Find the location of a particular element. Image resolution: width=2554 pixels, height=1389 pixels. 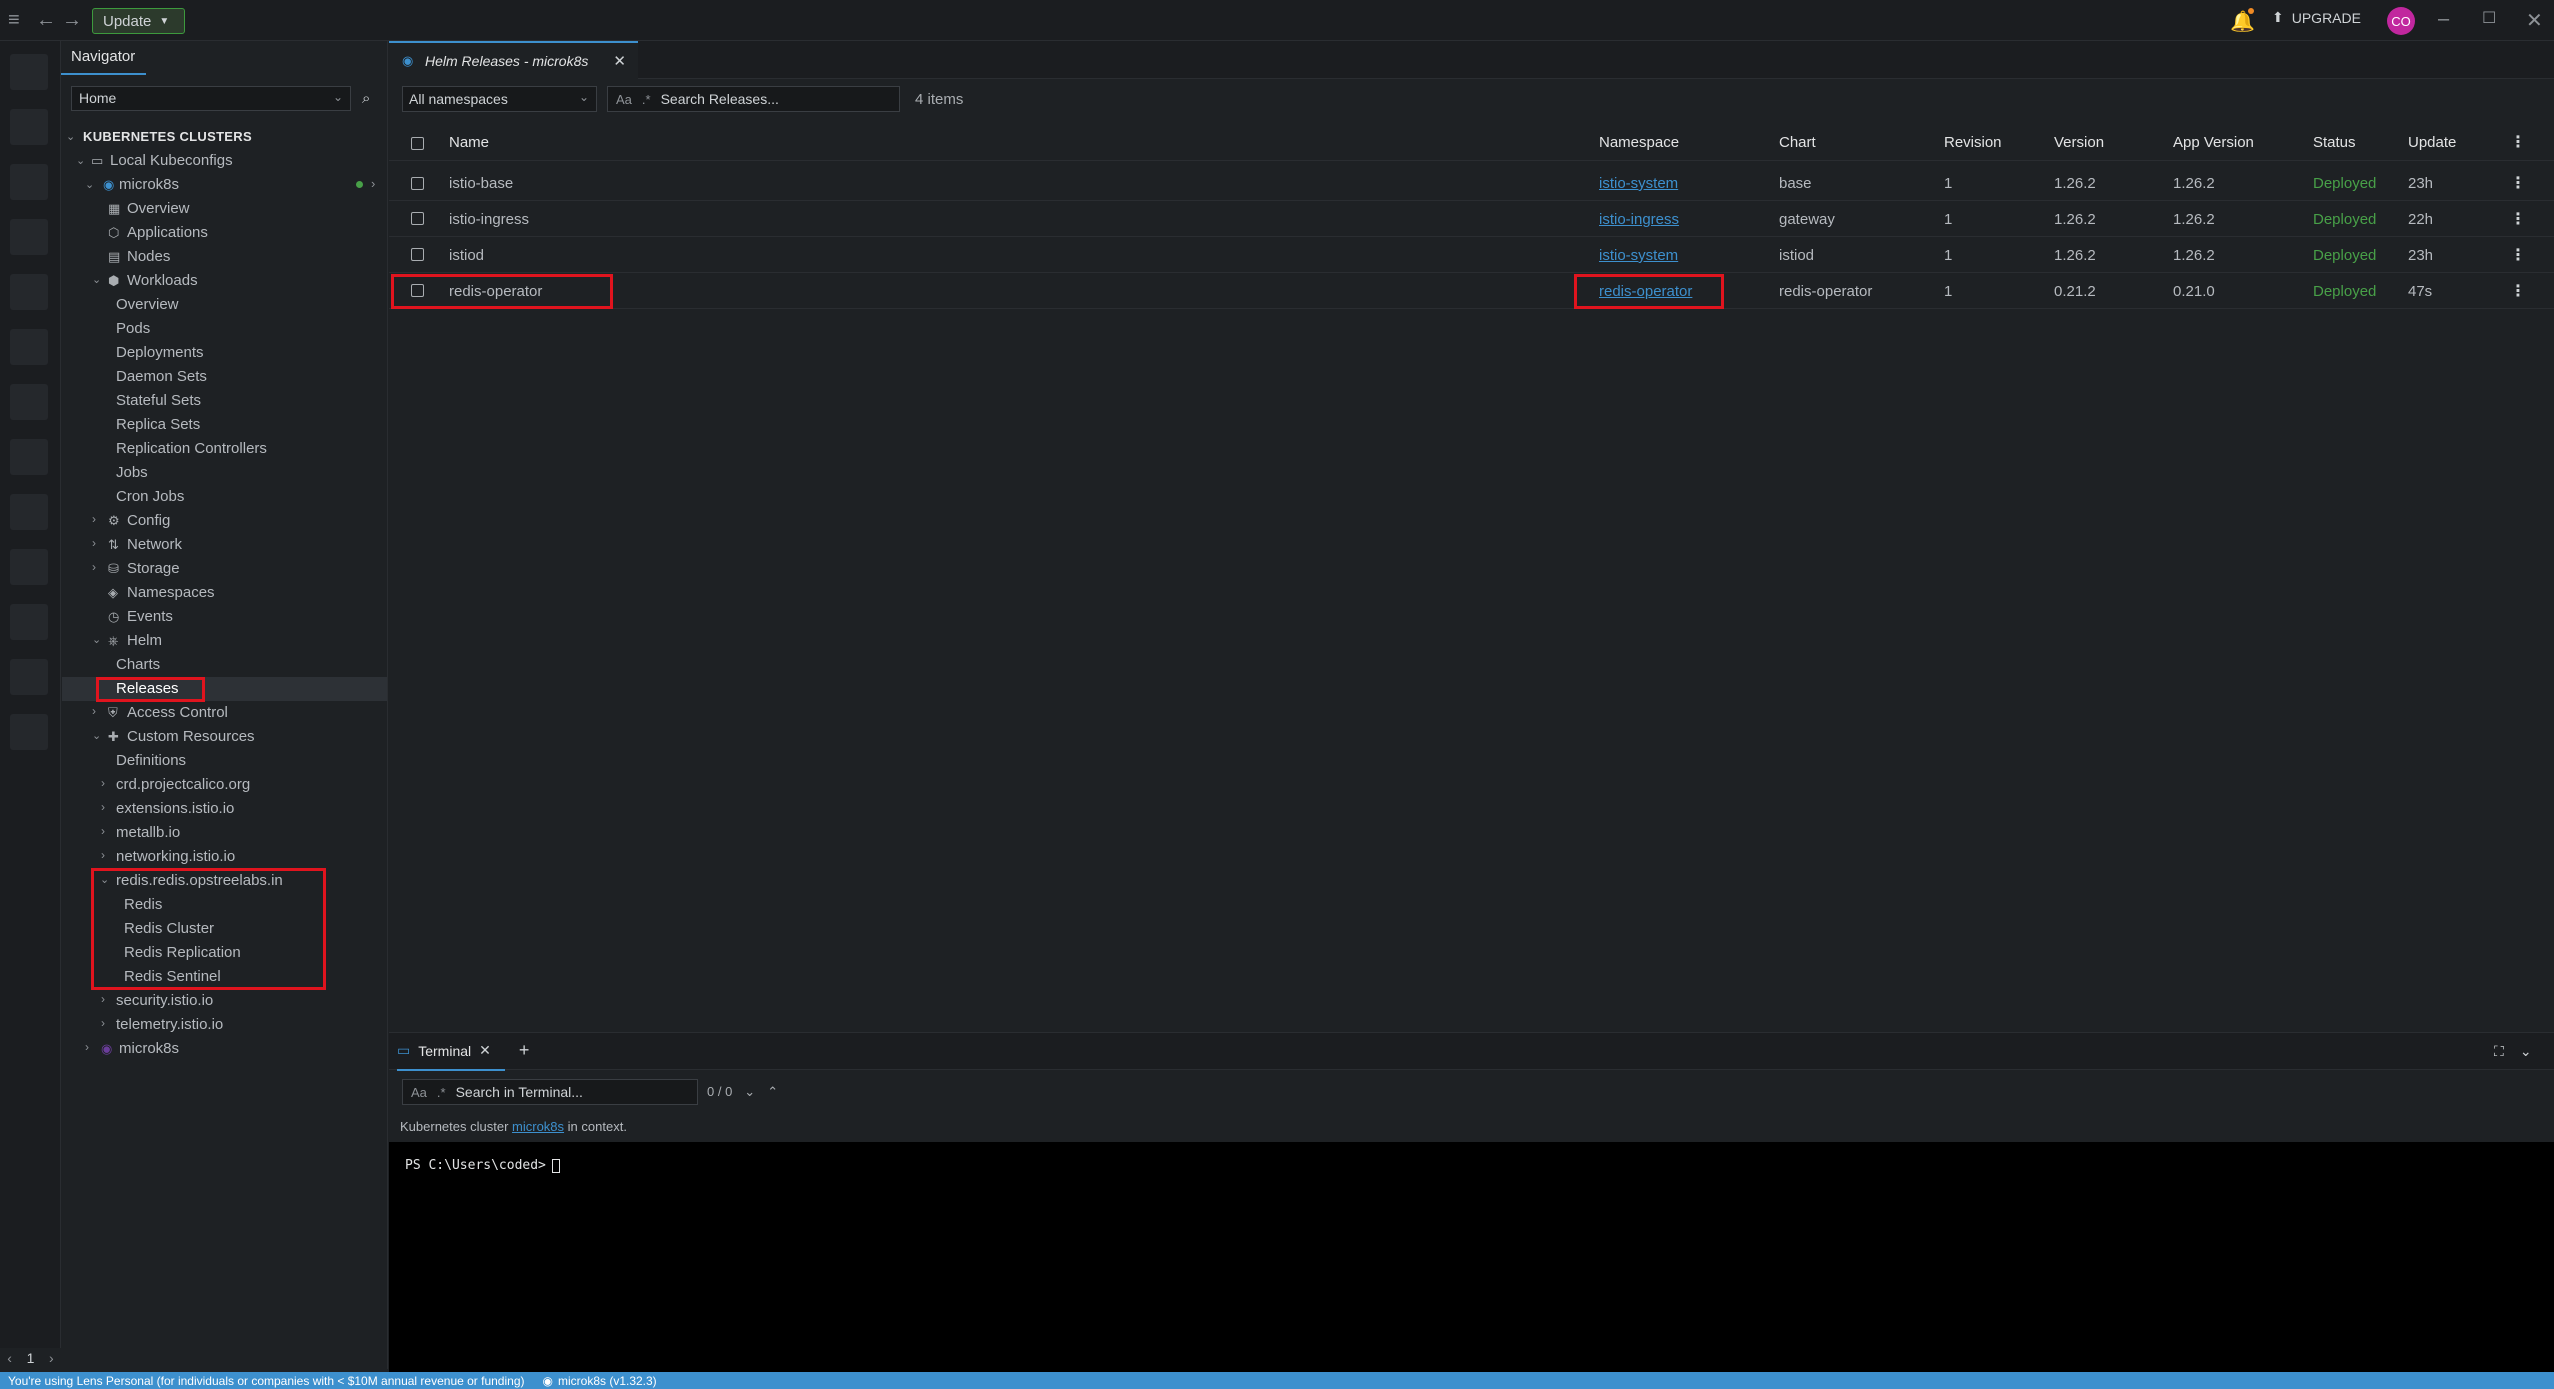

tree-access-control: Access Control is located at coordinates (177, 712).